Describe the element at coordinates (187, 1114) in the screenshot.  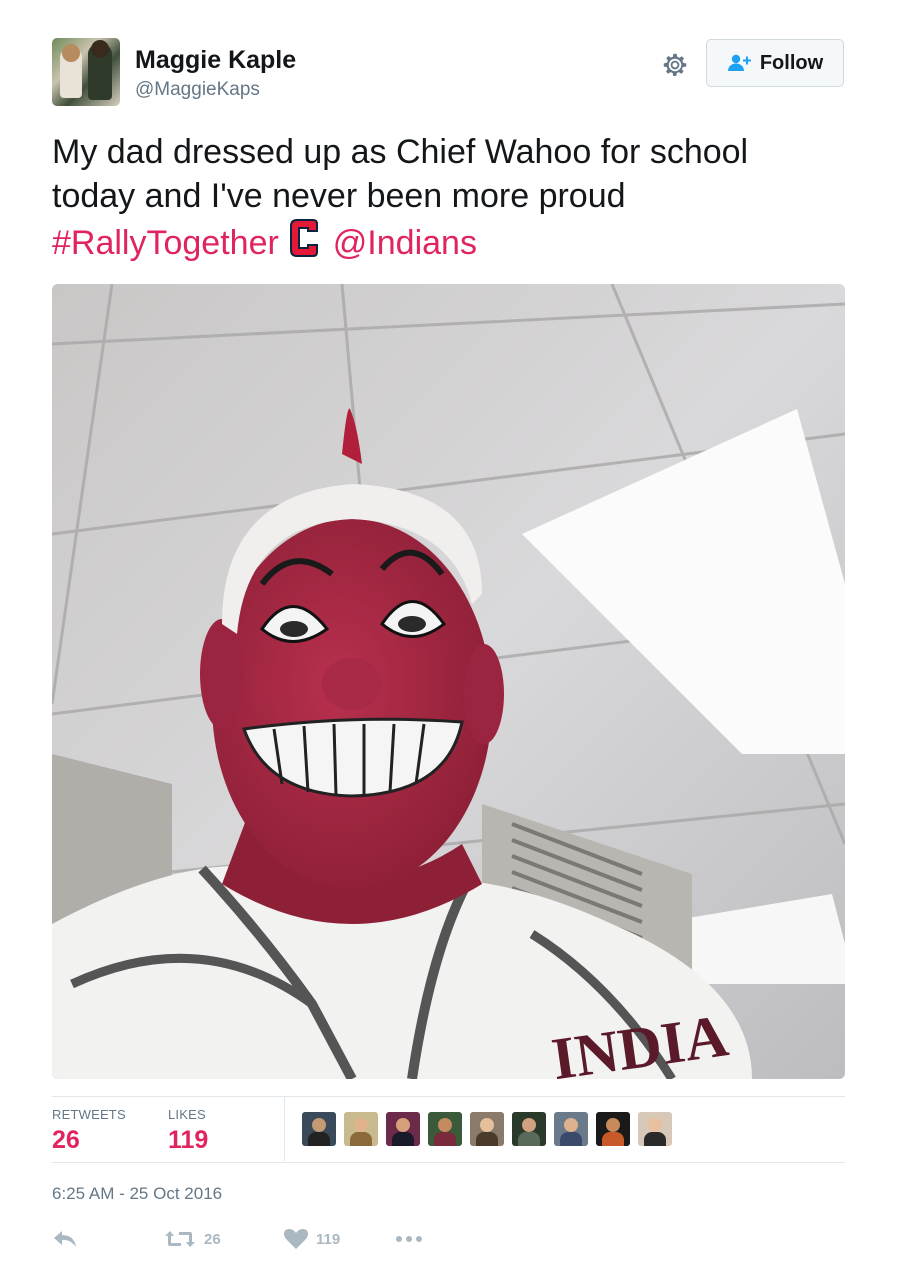
I see `likes-label: LIKES` at that location.